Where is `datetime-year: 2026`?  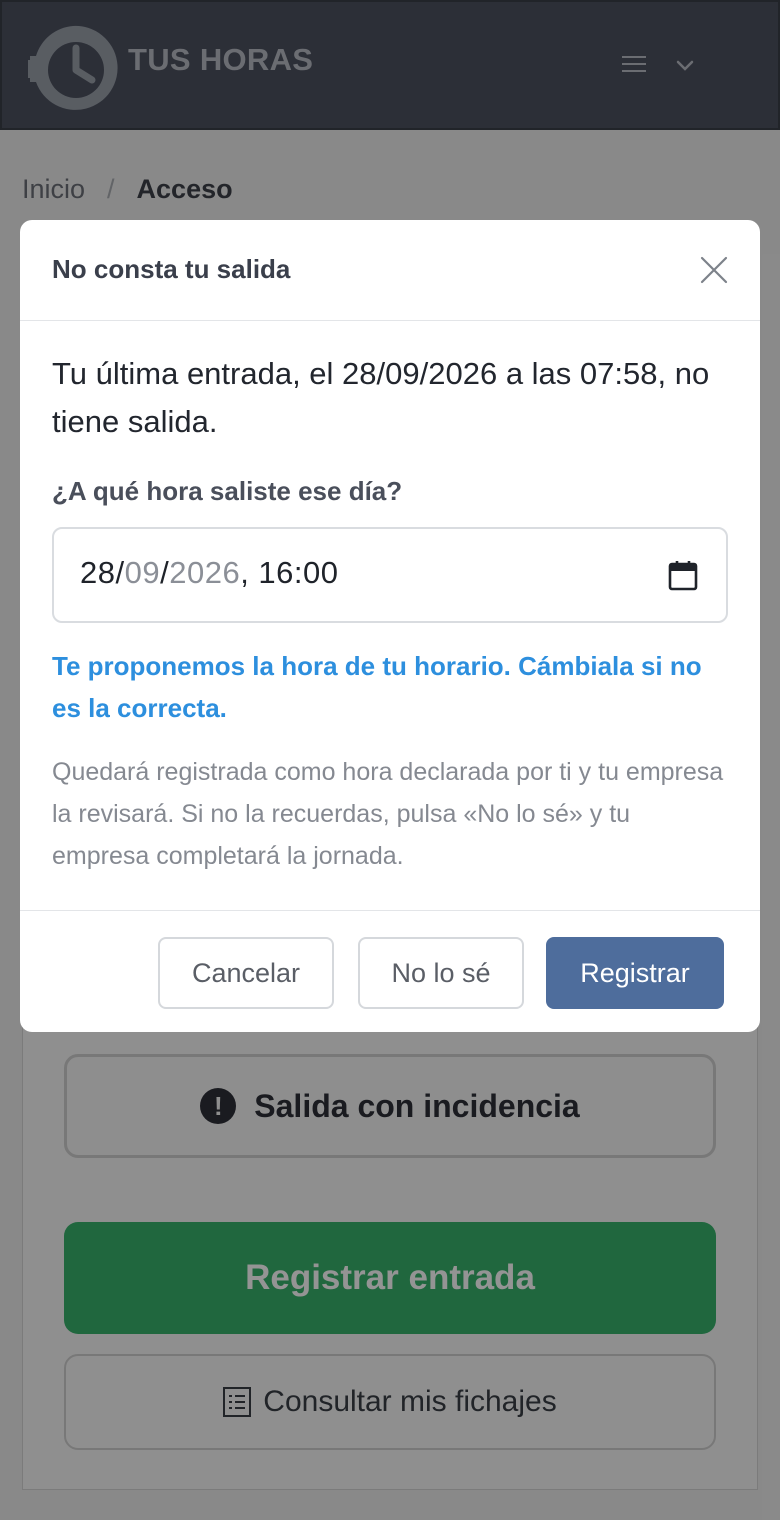 datetime-year: 2026 is located at coordinates (204, 572).